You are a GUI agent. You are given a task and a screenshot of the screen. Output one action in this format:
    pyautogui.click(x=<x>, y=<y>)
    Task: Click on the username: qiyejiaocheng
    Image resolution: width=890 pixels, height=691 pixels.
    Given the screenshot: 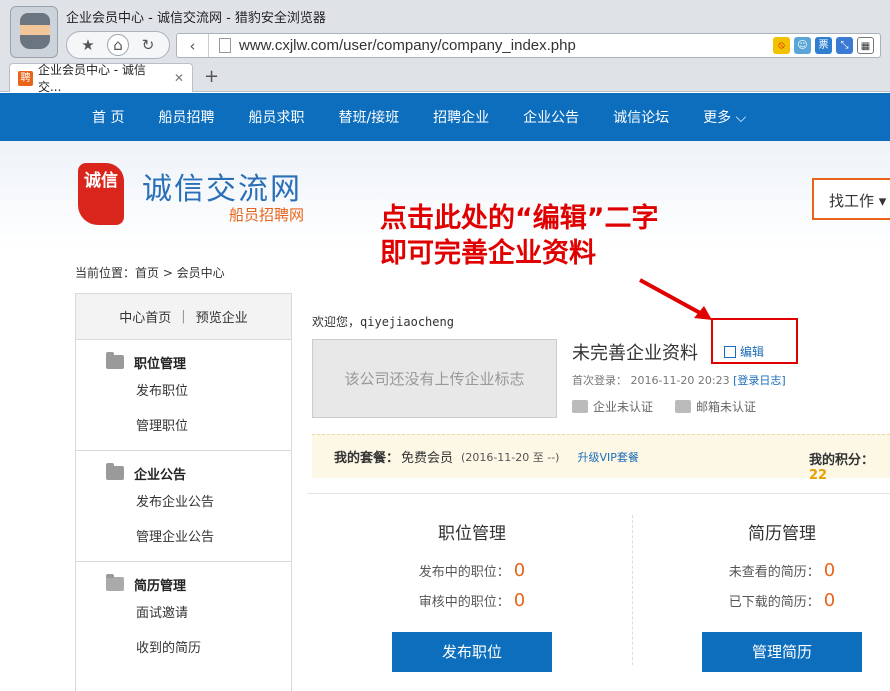 What is the action you would take?
    pyautogui.click(x=407, y=322)
    